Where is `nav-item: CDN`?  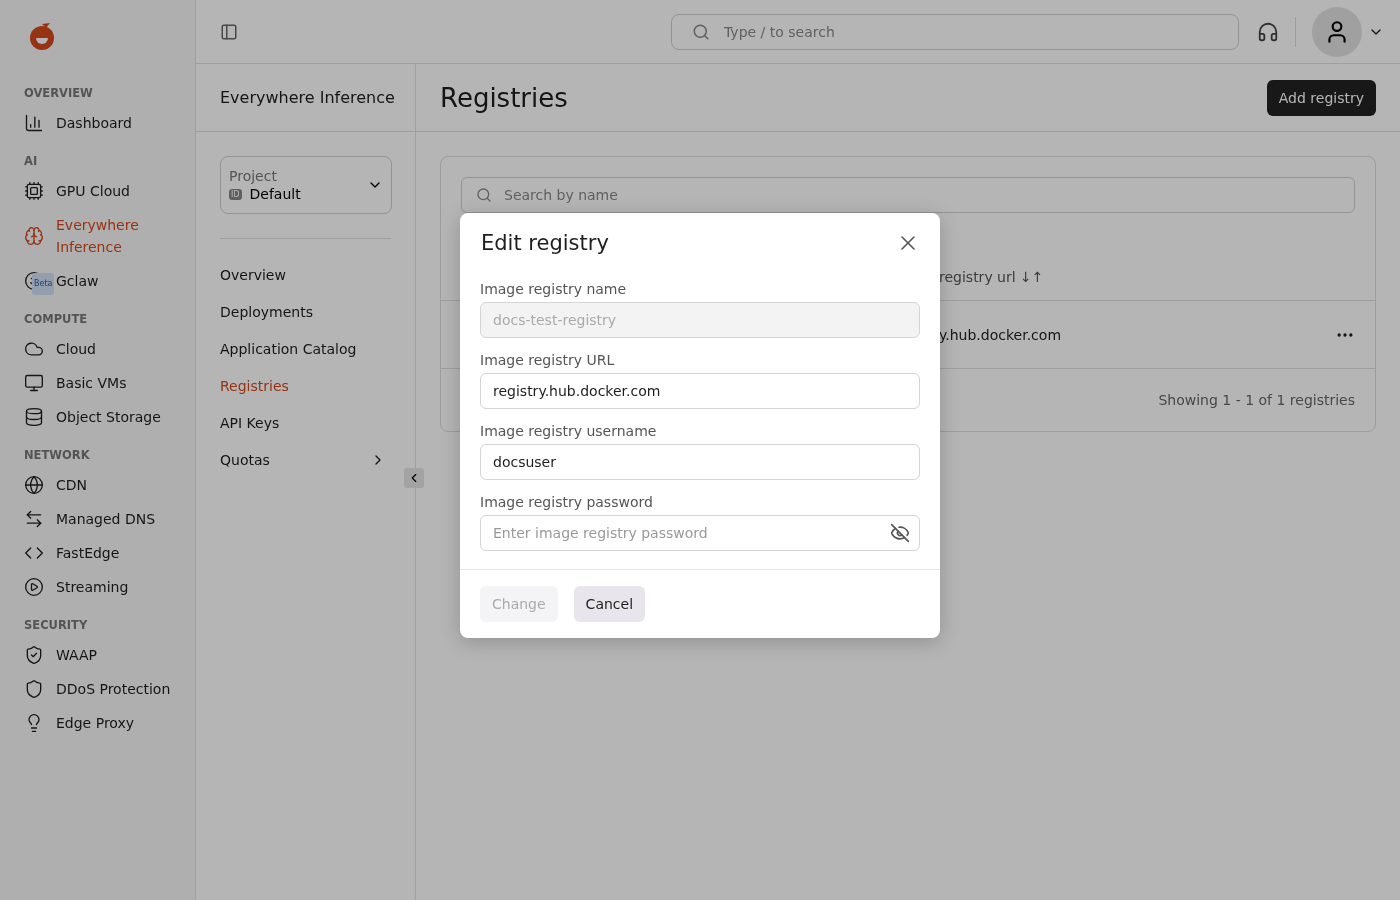 nav-item: CDN is located at coordinates (99, 485).